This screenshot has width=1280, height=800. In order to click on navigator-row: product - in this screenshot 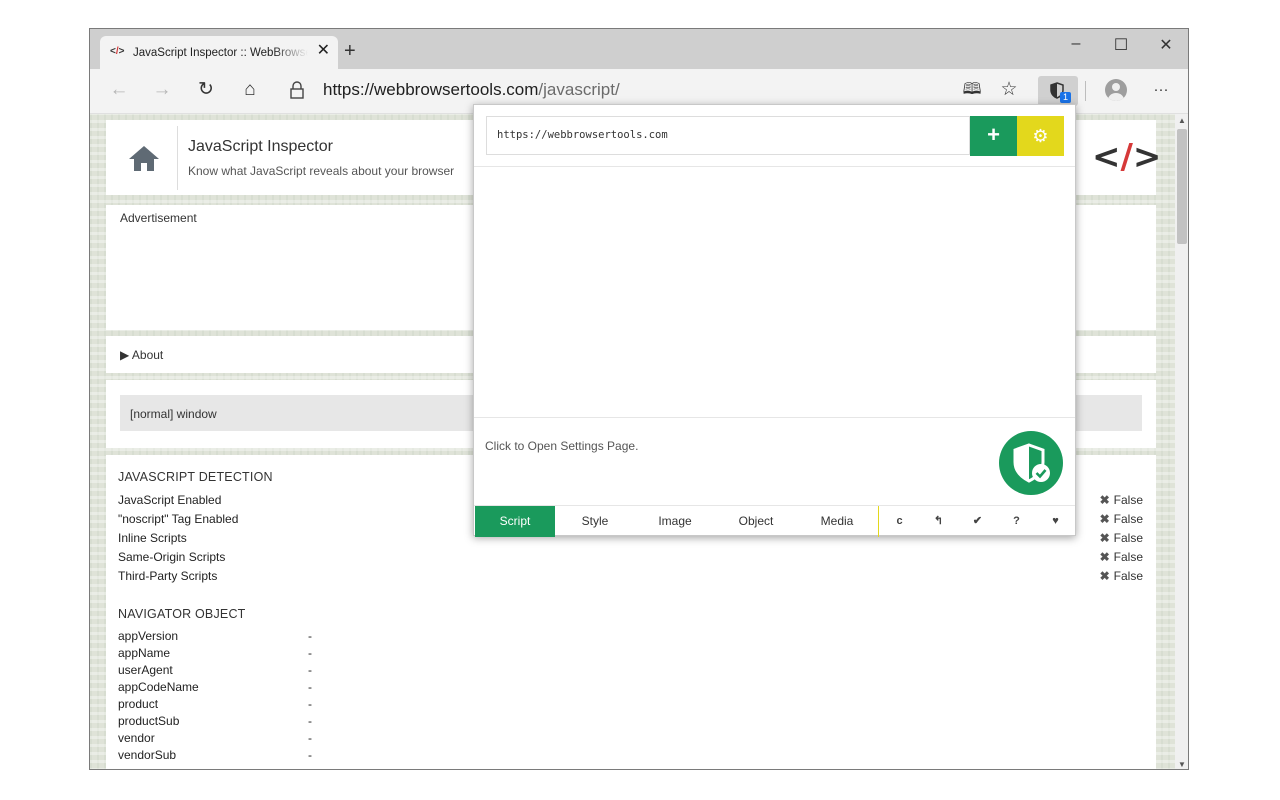, I will do `click(215, 704)`.